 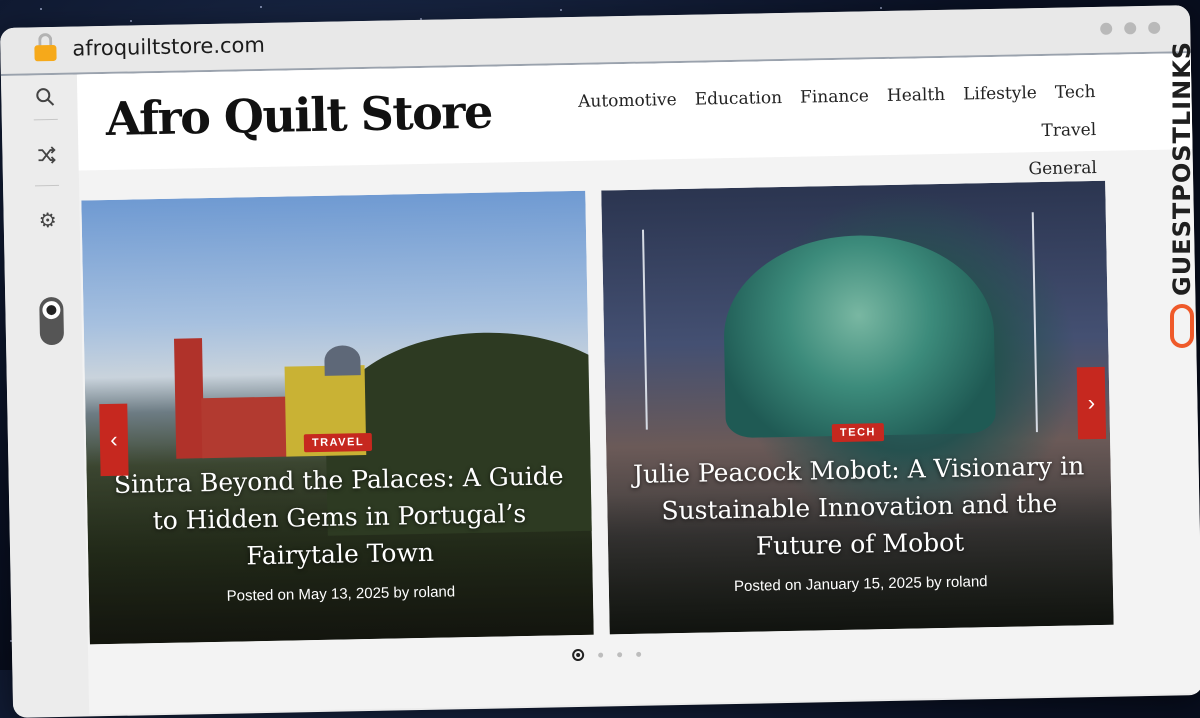 I want to click on nav-item-travel: Travel, so click(x=1068, y=130).